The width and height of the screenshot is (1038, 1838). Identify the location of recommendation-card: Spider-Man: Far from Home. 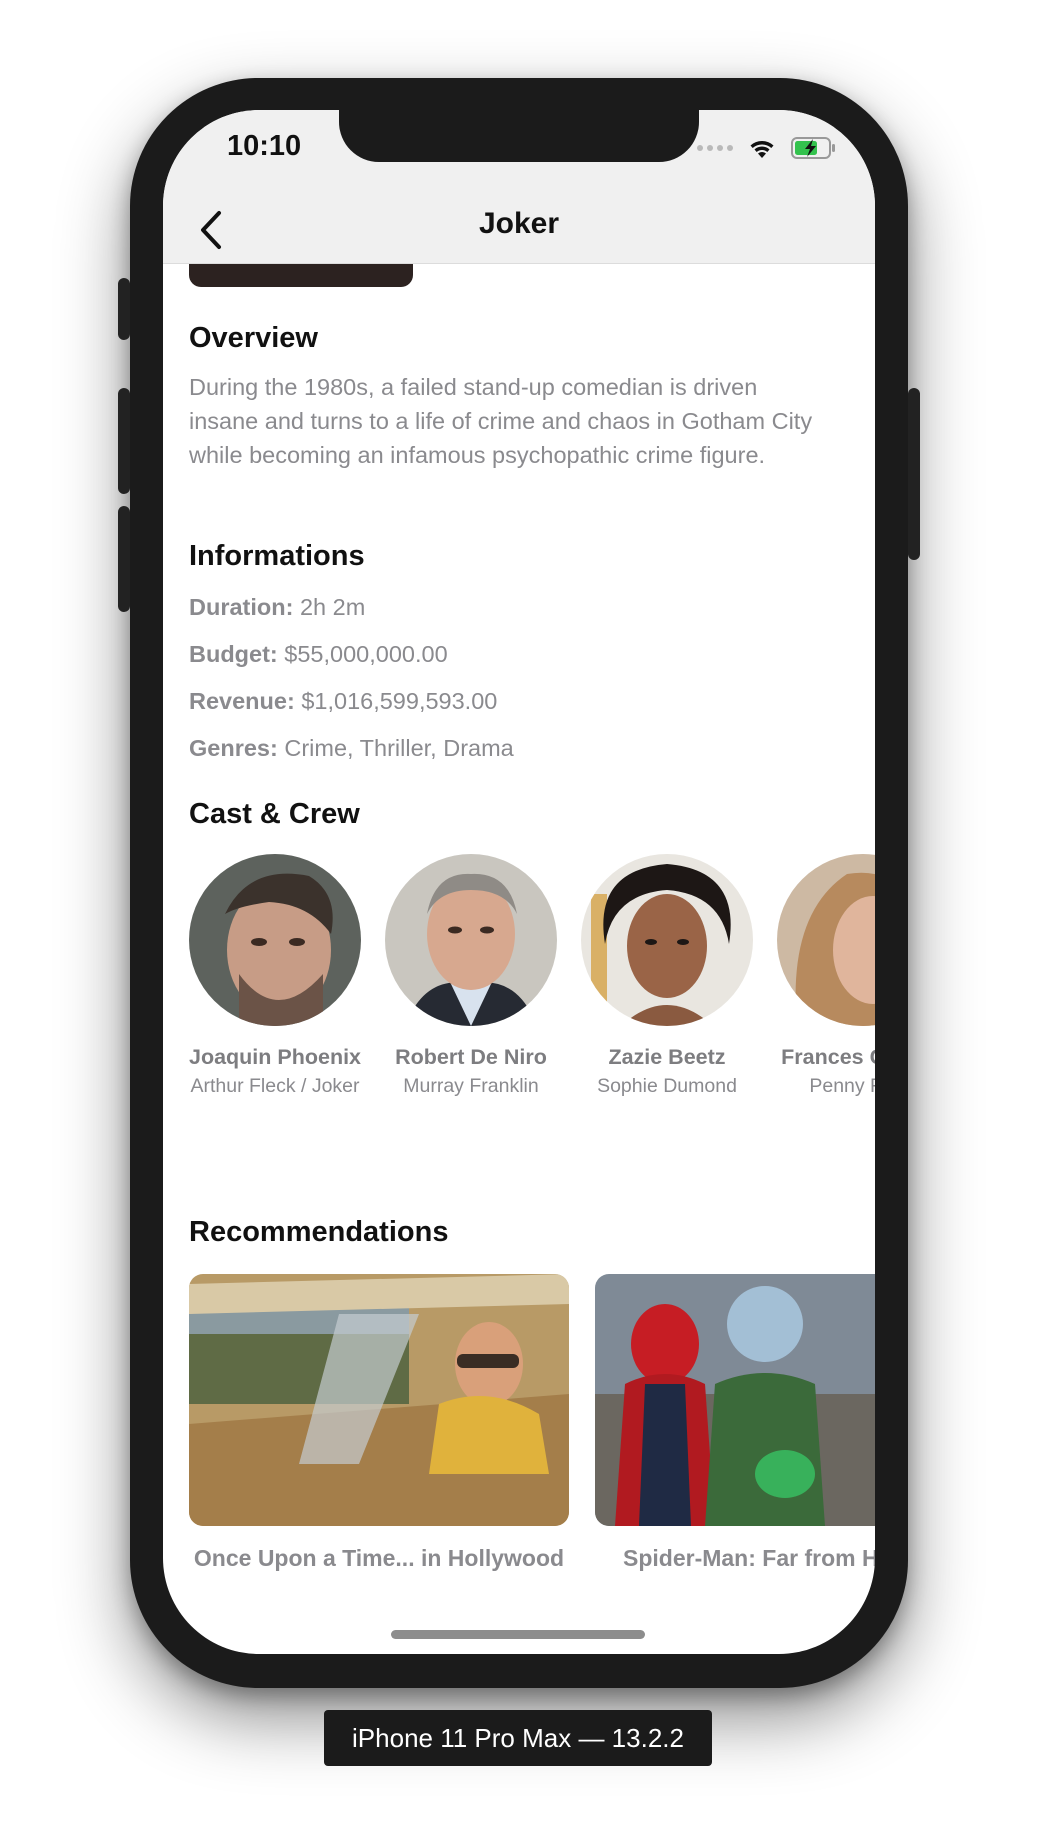
(735, 1423).